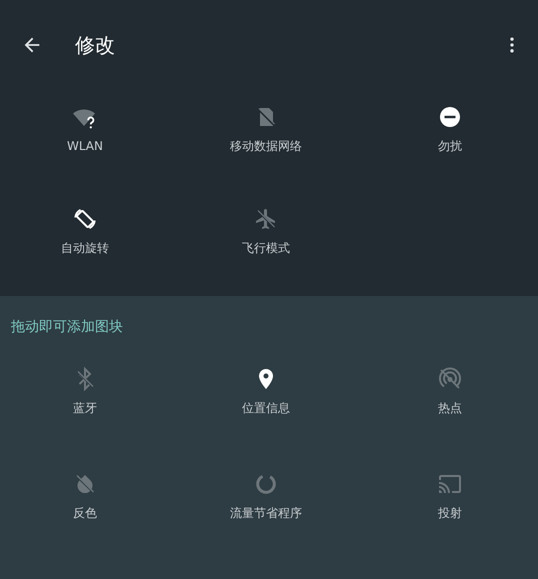 This screenshot has width=538, height=579. What do you see at coordinates (85, 513) in the screenshot?
I see `tile-label: 反色` at bounding box center [85, 513].